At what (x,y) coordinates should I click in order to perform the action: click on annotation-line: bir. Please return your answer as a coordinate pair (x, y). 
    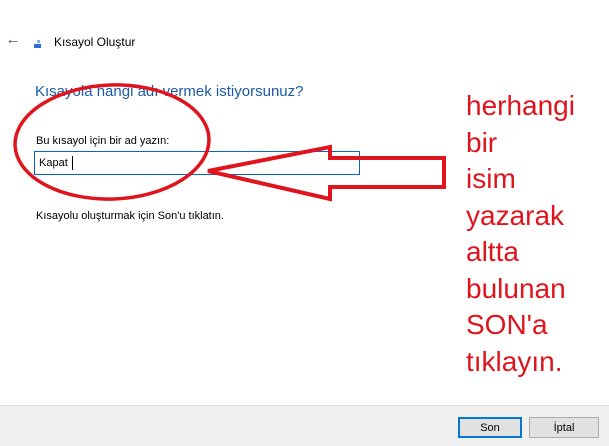
    Looking at the image, I should click on (482, 142).